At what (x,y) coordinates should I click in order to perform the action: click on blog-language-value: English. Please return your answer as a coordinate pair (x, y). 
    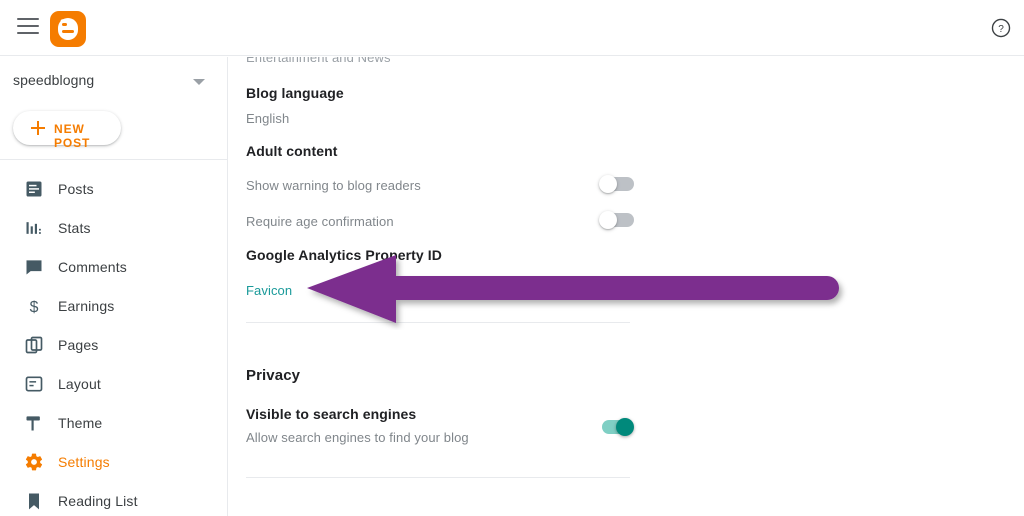
    Looking at the image, I should click on (267, 118).